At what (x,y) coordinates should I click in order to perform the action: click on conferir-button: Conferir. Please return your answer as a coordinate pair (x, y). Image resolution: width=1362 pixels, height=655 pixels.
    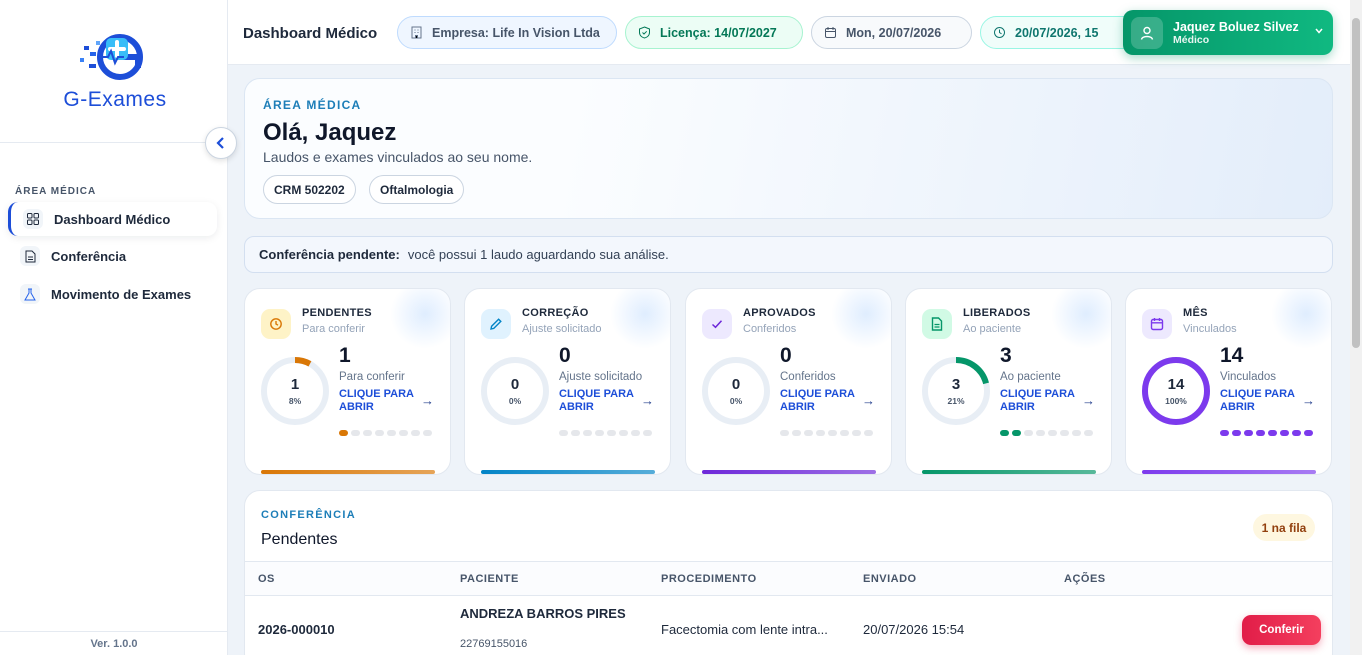
    Looking at the image, I should click on (1281, 630).